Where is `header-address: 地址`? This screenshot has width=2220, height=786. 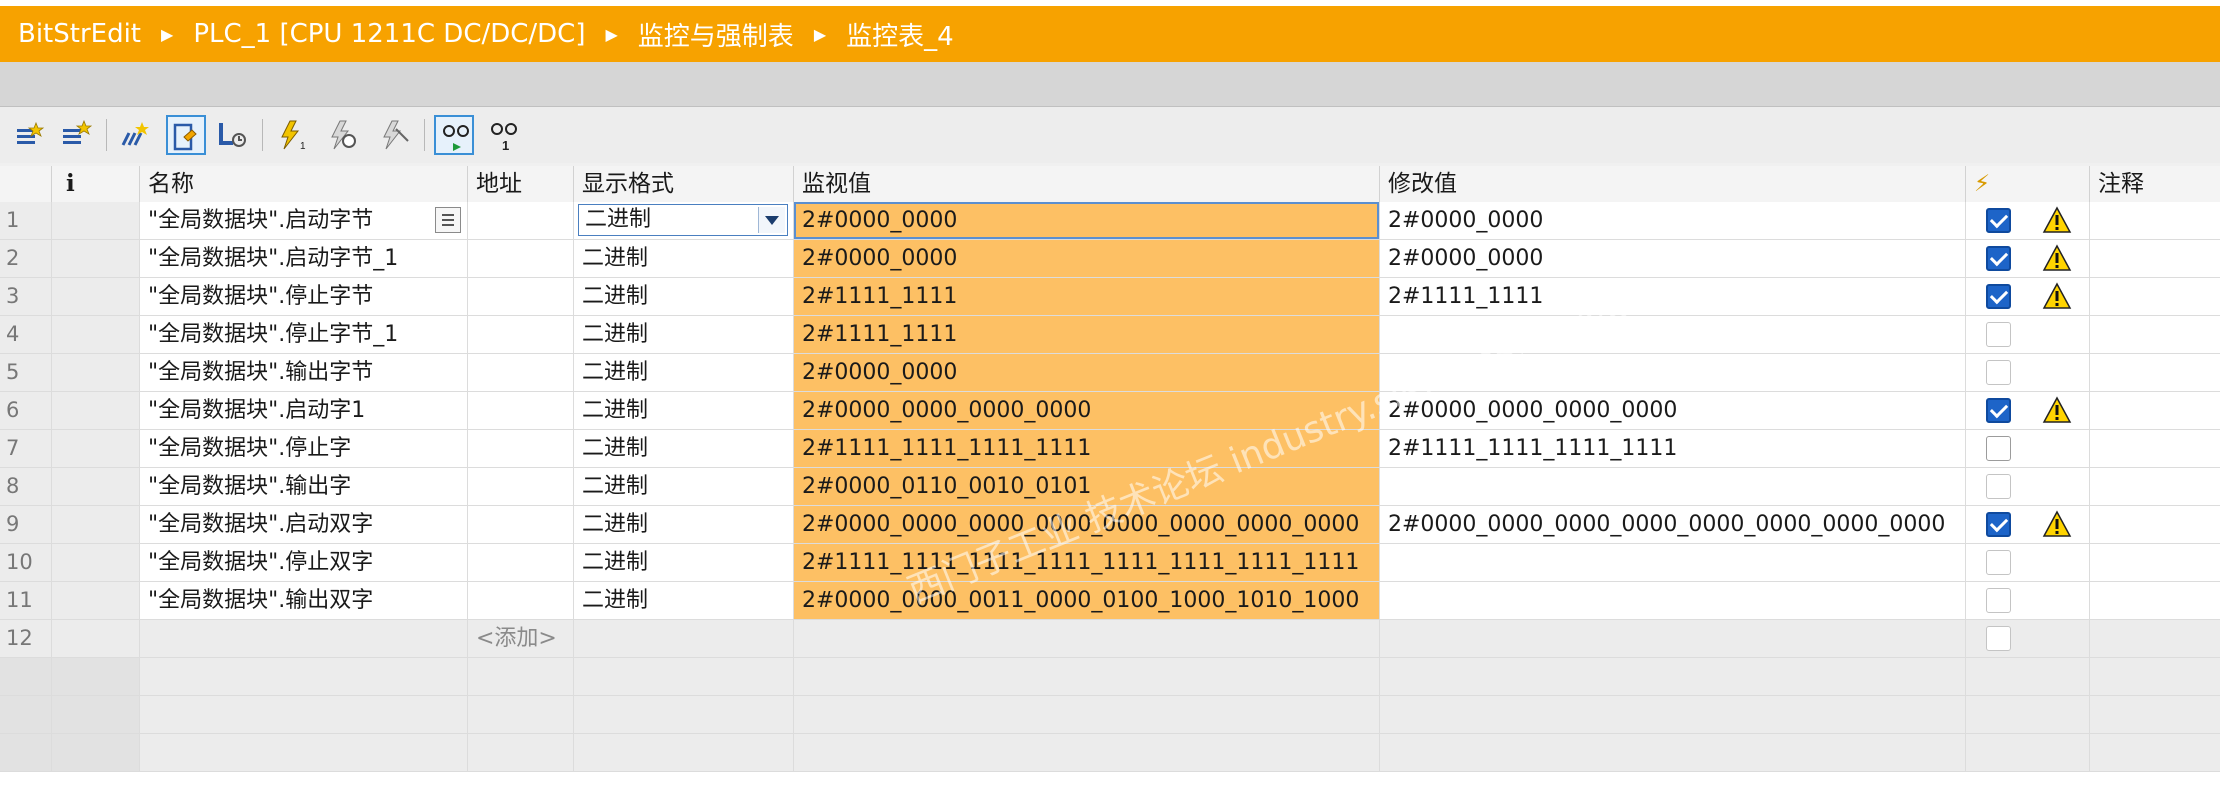 header-address: 地址 is located at coordinates (521, 184).